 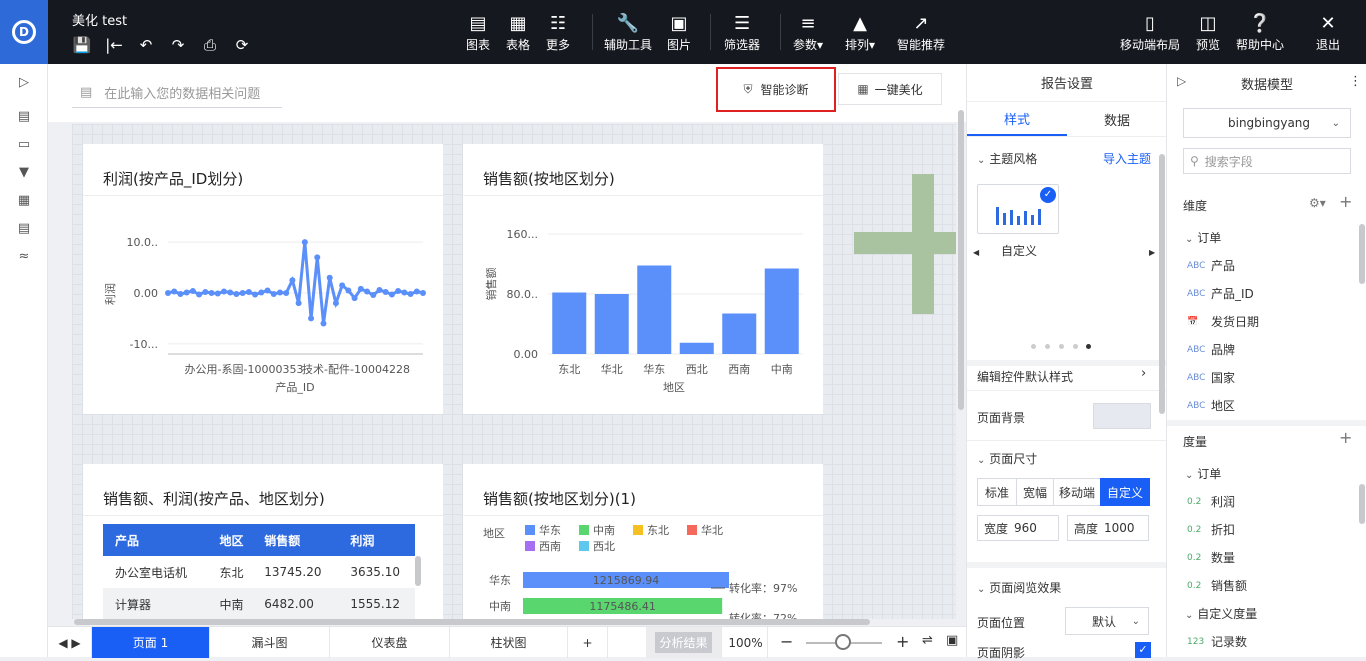 I want to click on print-icon: ⎙, so click(x=210, y=45).